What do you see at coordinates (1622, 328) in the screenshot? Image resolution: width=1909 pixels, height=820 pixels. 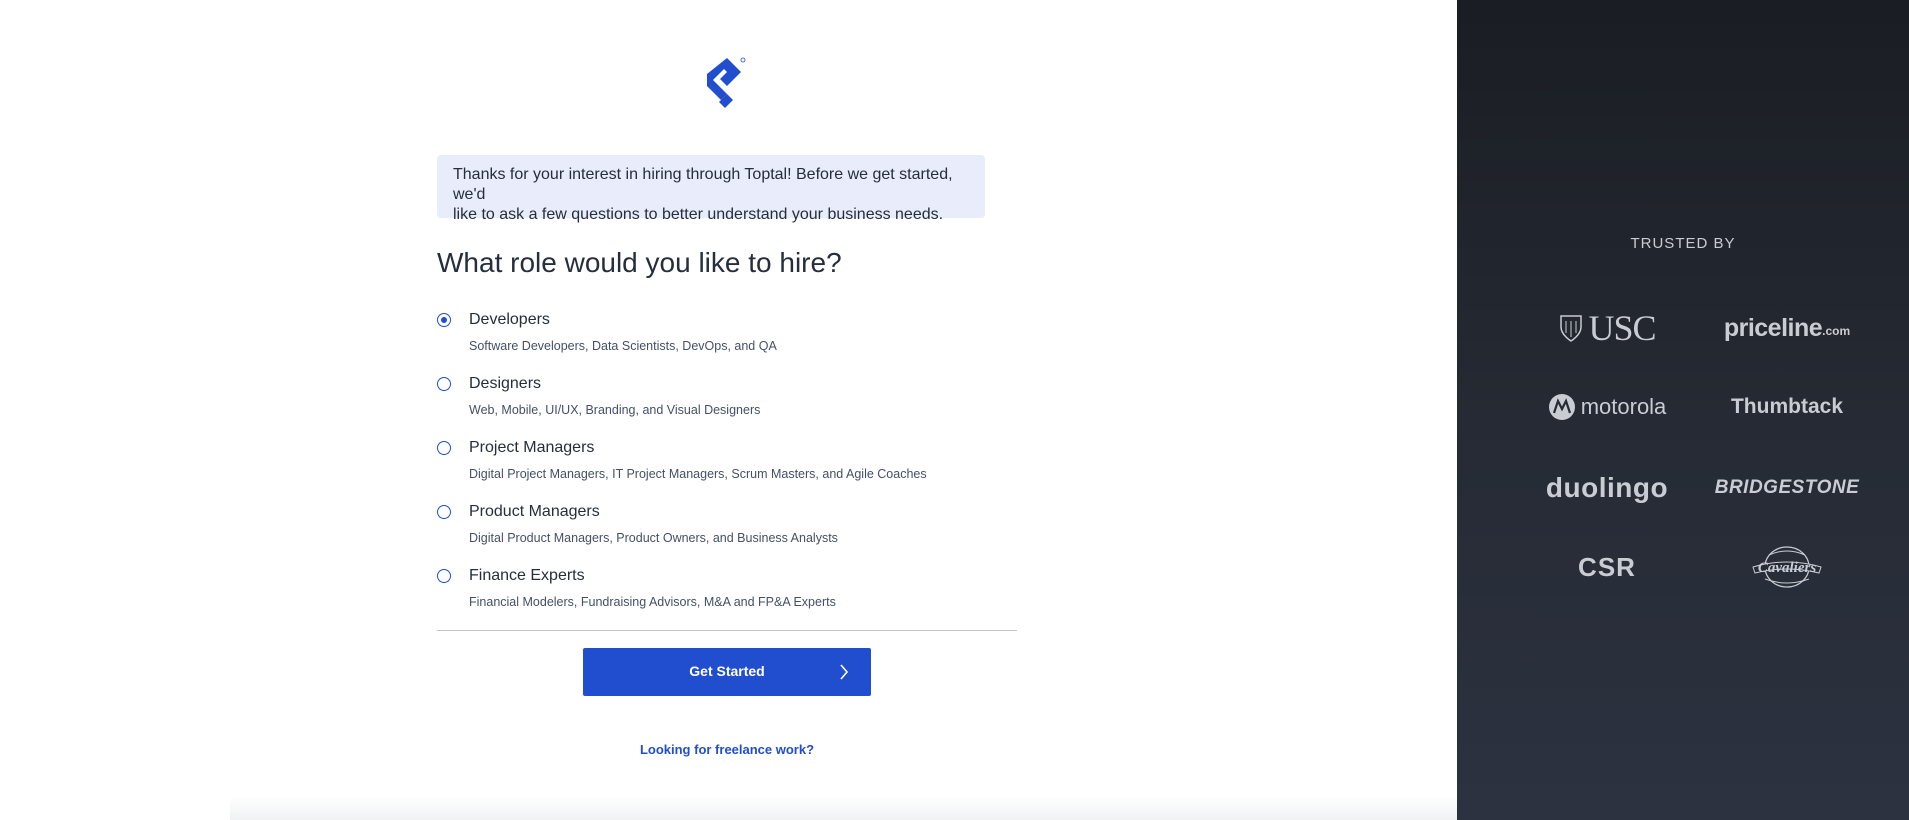 I see `usc-logo-text: USC` at bounding box center [1622, 328].